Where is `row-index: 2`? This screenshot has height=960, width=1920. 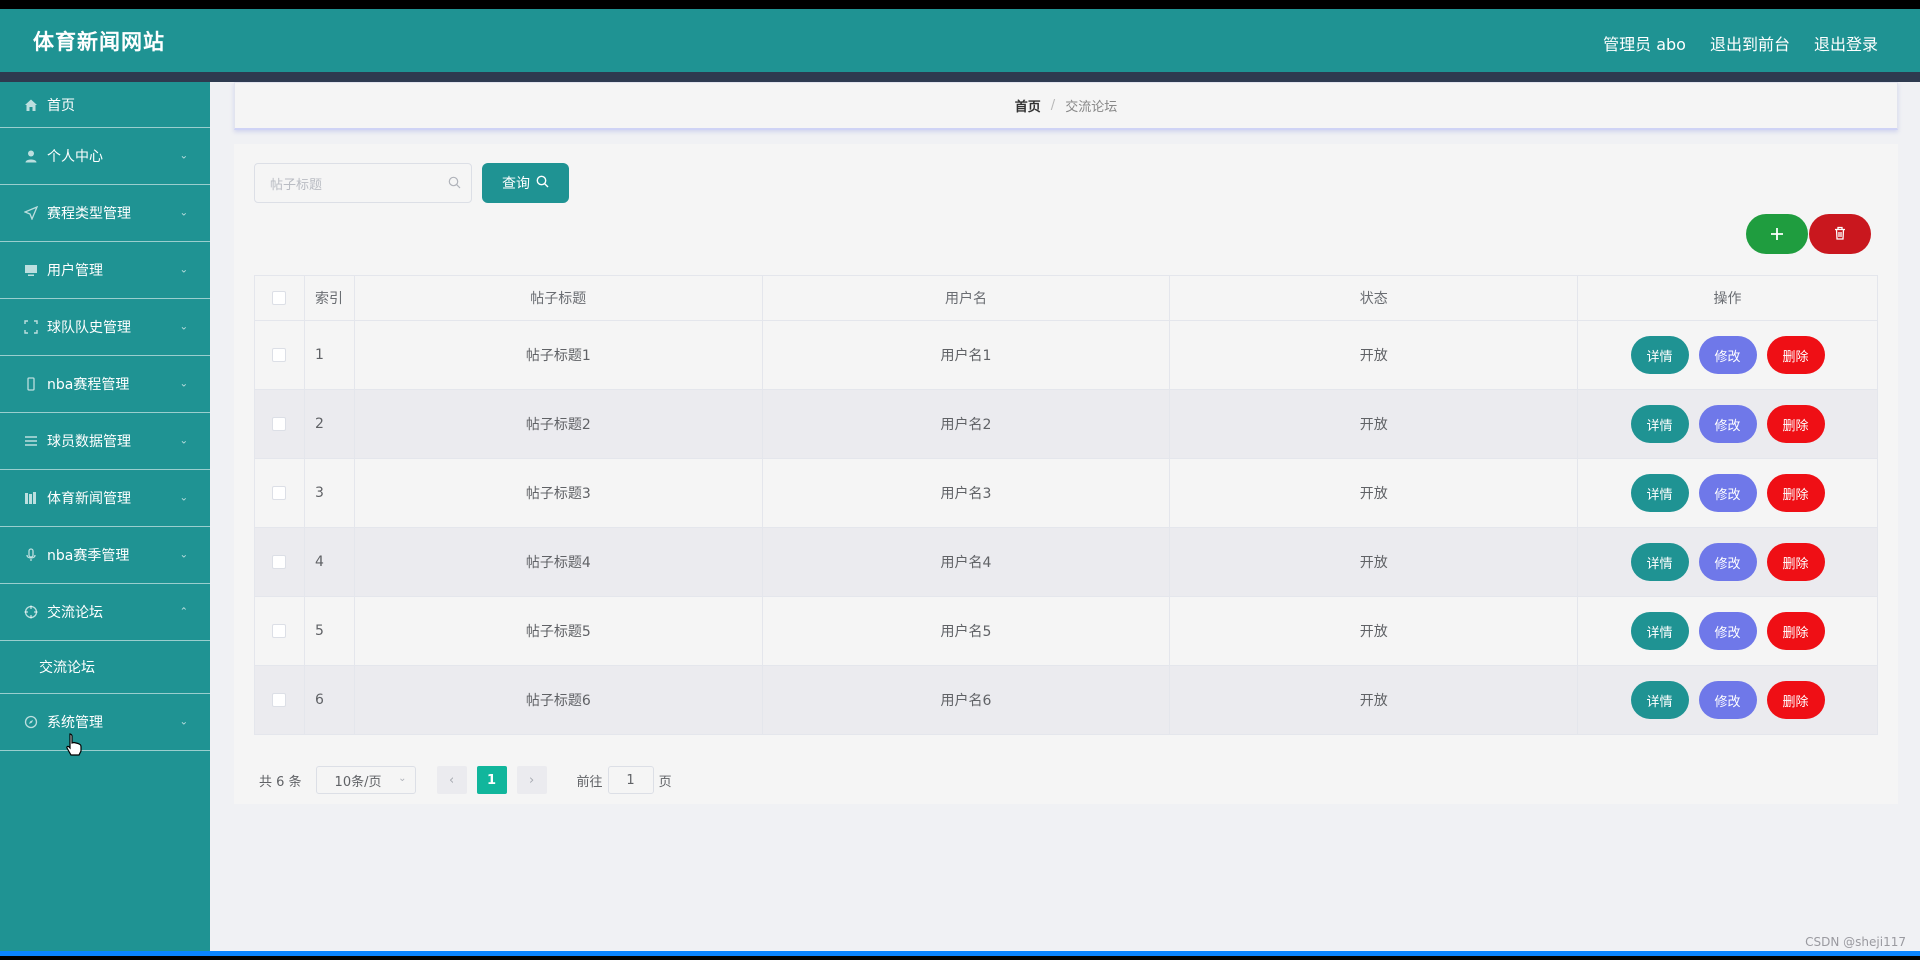
row-index: 2 is located at coordinates (329, 424).